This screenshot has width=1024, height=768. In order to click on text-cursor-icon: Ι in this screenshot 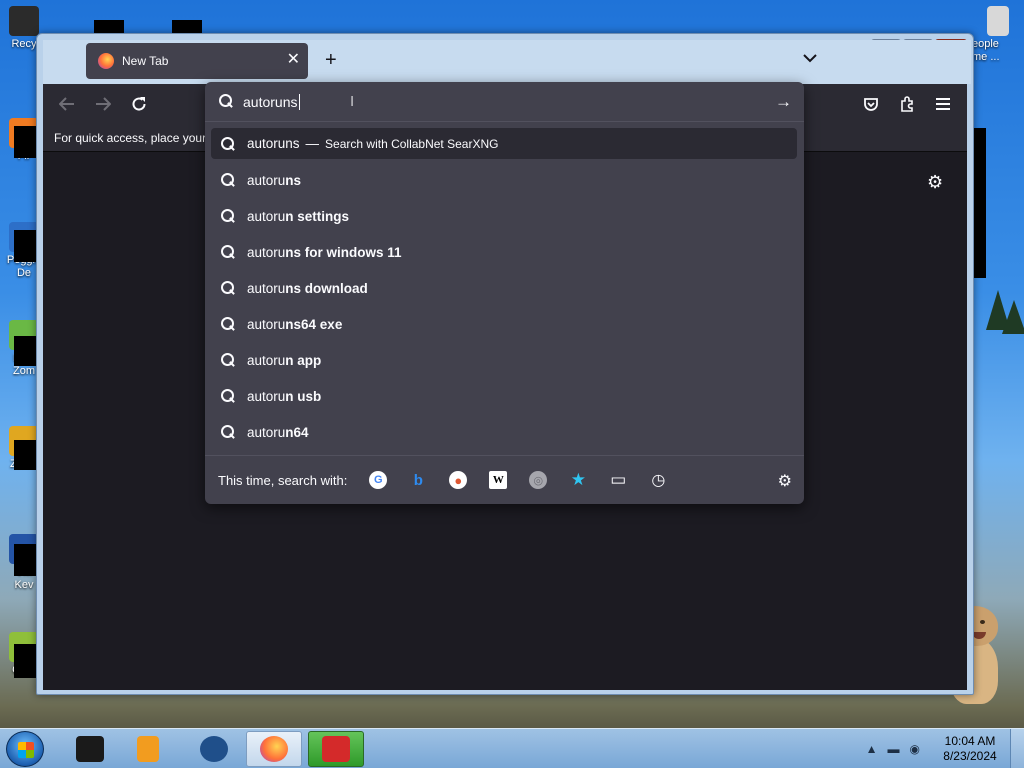, I will do `click(352, 101)`.